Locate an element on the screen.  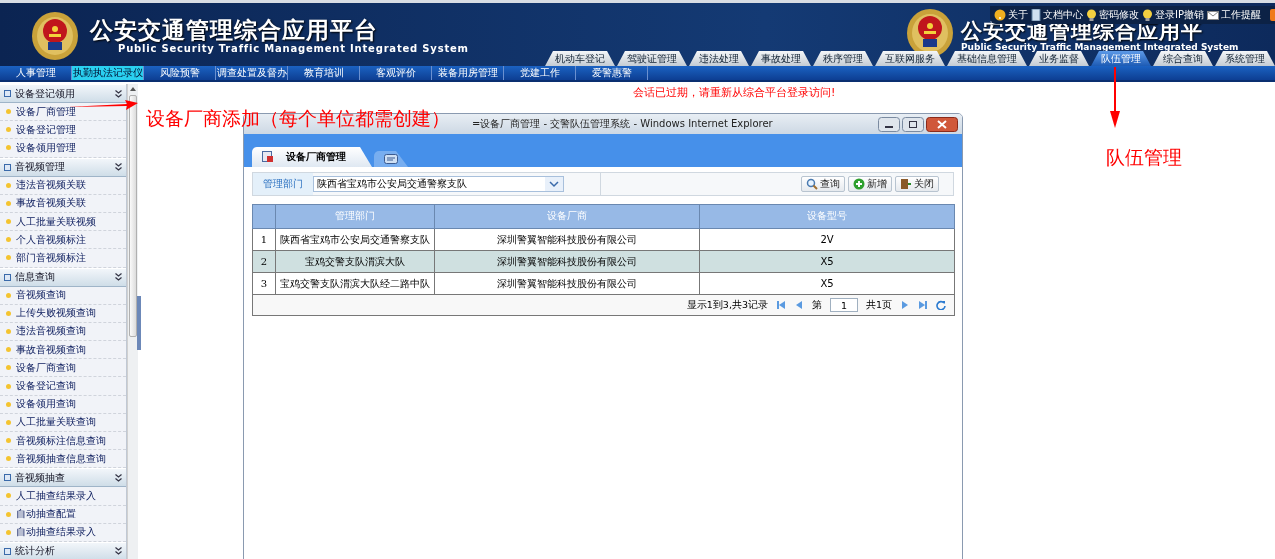
sidebar-item: 人工批量关联视频 is located at coordinates (63, 222).